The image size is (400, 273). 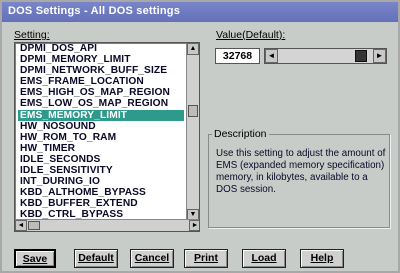 What do you see at coordinates (237, 56) in the screenshot?
I see `value-input: 32768` at bounding box center [237, 56].